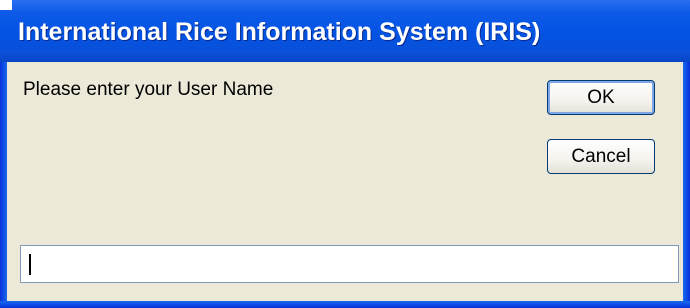 This screenshot has height=308, width=690. Describe the element at coordinates (686, 185) in the screenshot. I see `window-frame-right` at that location.